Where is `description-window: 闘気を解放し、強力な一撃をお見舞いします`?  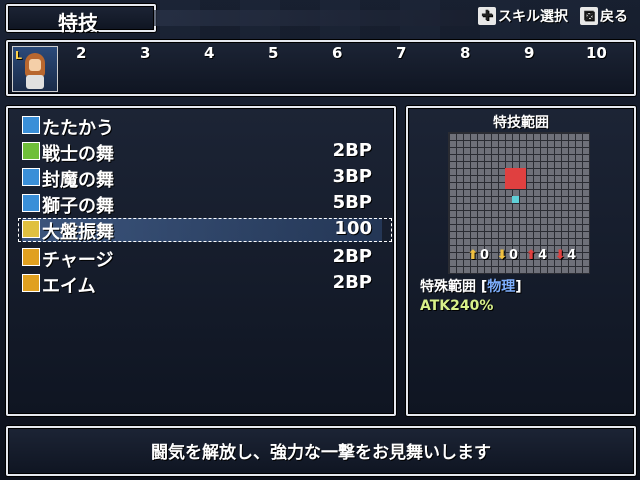 description-window: 闘気を解放し、強力な一撃をお見舞いします is located at coordinates (321, 451).